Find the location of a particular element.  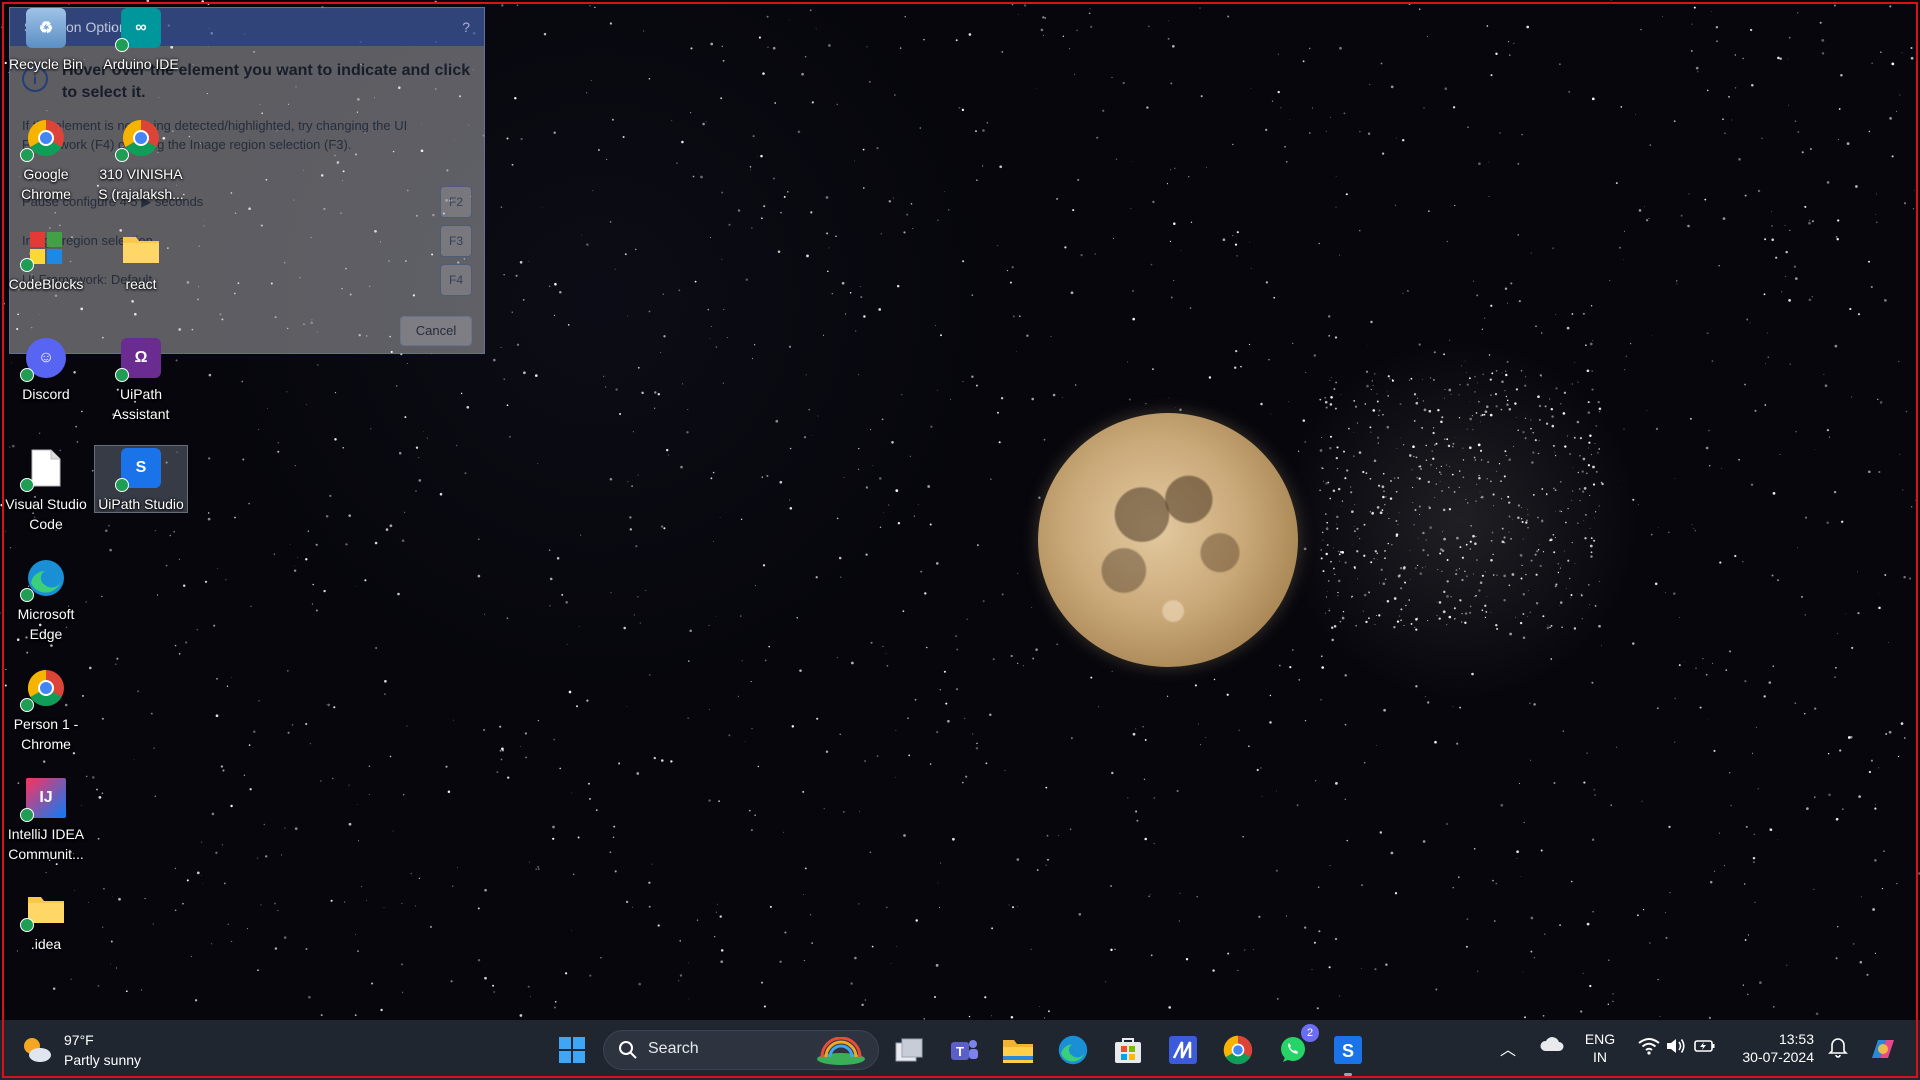

copilot-icon is located at coordinates (1883, 1049).